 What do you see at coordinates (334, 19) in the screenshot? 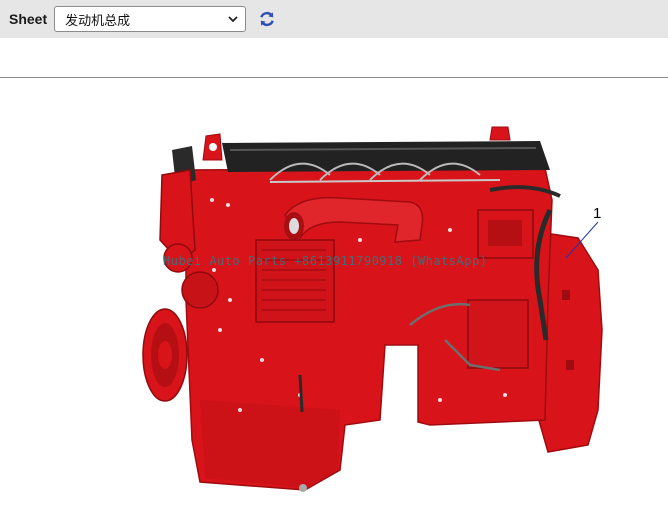
I see `toolbar: Sheet 发动机总成` at bounding box center [334, 19].